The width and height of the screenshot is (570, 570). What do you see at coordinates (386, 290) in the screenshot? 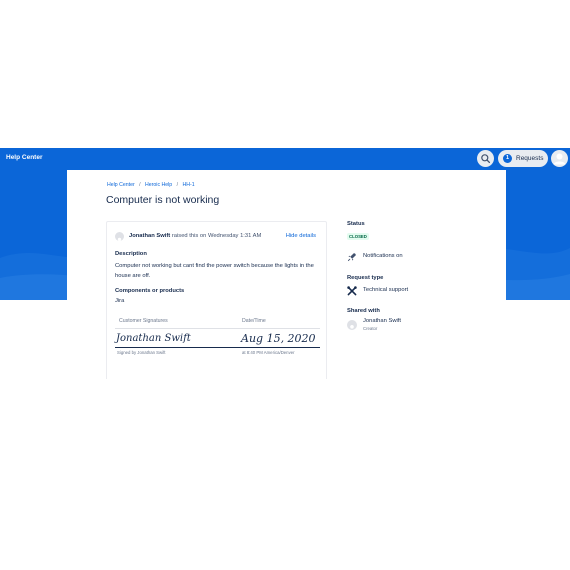
I see `request-type-value: Technical support` at bounding box center [386, 290].